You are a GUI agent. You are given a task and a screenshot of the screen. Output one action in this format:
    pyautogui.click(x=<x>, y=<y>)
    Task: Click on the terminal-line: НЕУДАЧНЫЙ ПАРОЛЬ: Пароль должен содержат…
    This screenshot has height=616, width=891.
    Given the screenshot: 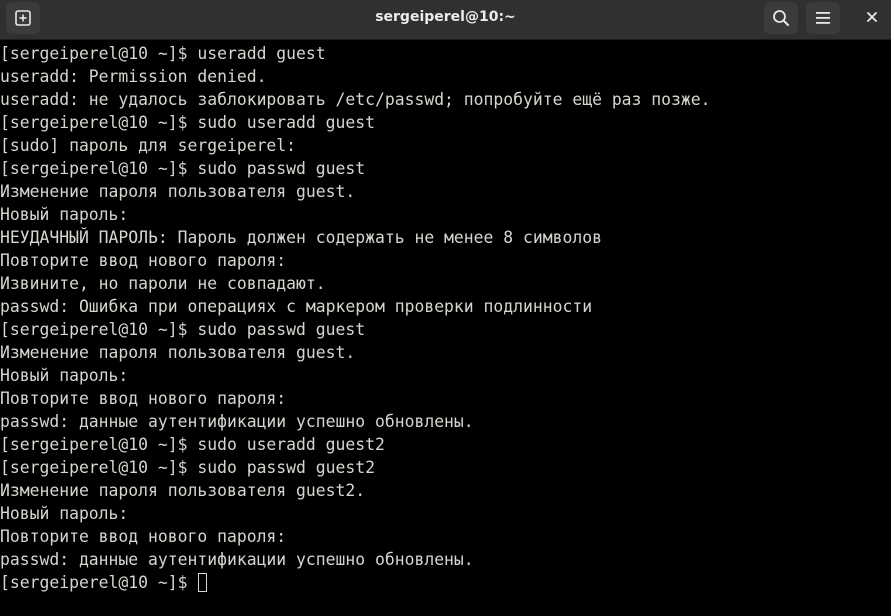 What is the action you would take?
    pyautogui.click(x=301, y=237)
    